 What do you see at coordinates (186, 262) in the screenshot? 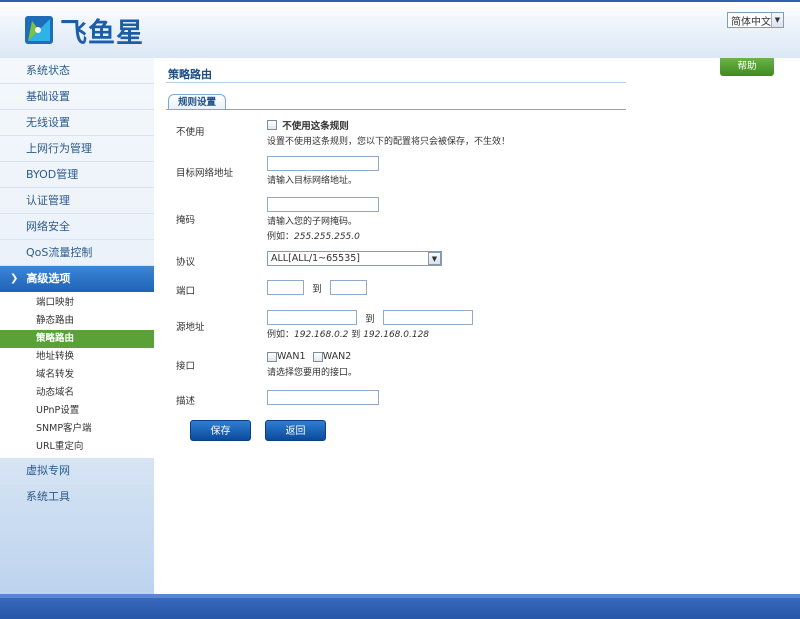
I see `protocol-label: 协议` at bounding box center [186, 262].